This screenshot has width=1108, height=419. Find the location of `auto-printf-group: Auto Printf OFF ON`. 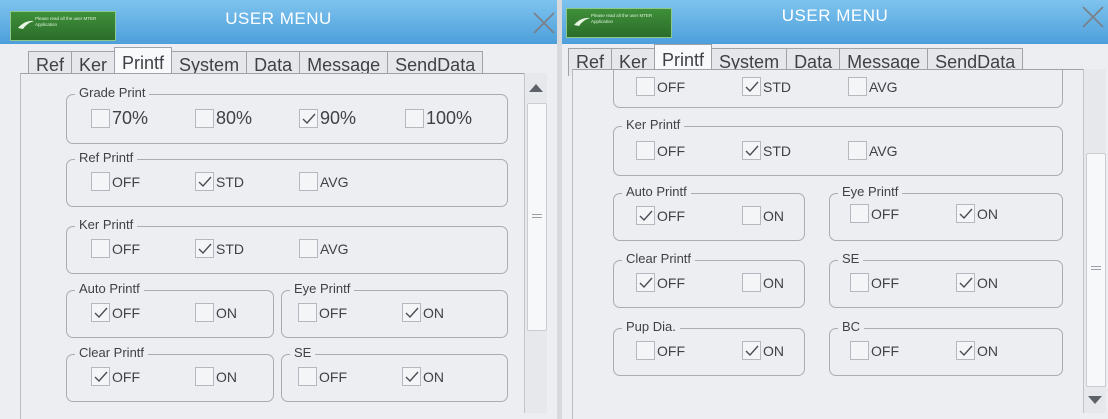

auto-printf-group: Auto Printf OFF ON is located at coordinates (170, 309).